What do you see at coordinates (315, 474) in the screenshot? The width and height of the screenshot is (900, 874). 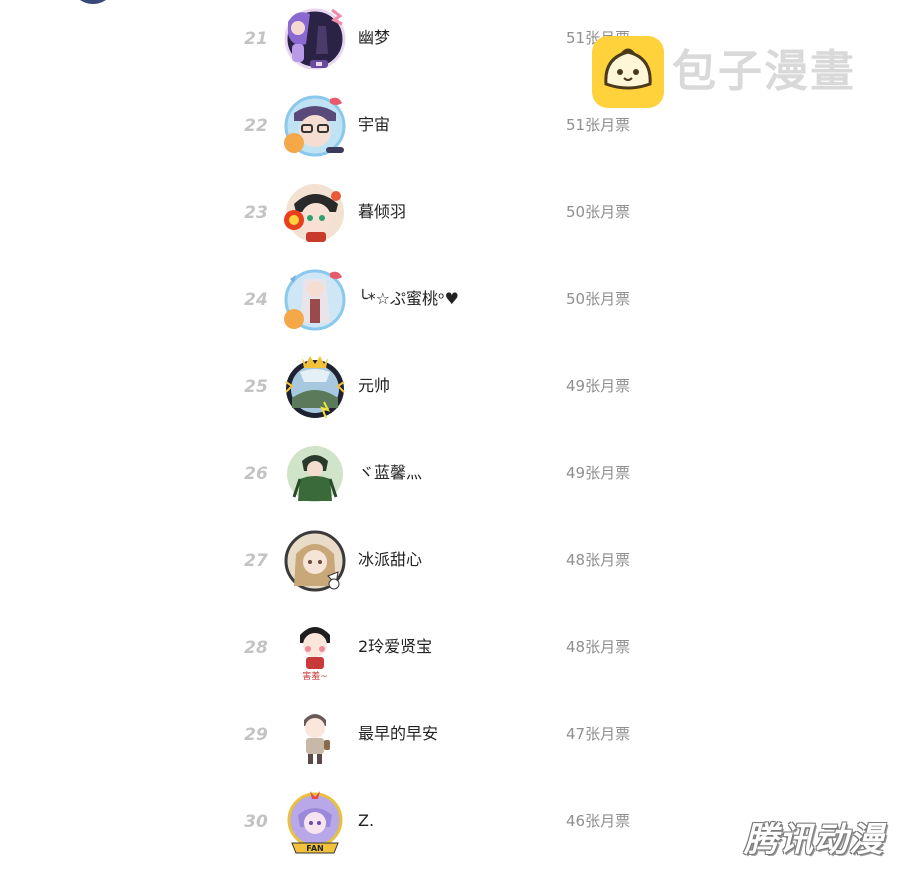 I see `avatar-anime-green-coat-icon` at bounding box center [315, 474].